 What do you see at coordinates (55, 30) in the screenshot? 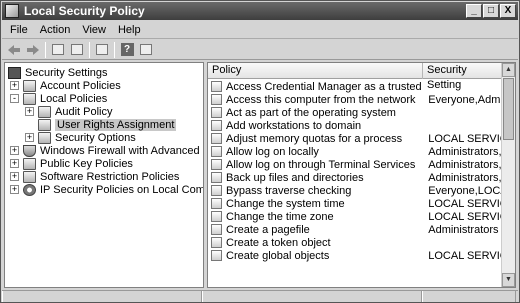
I see `menu-action: Action` at bounding box center [55, 30].